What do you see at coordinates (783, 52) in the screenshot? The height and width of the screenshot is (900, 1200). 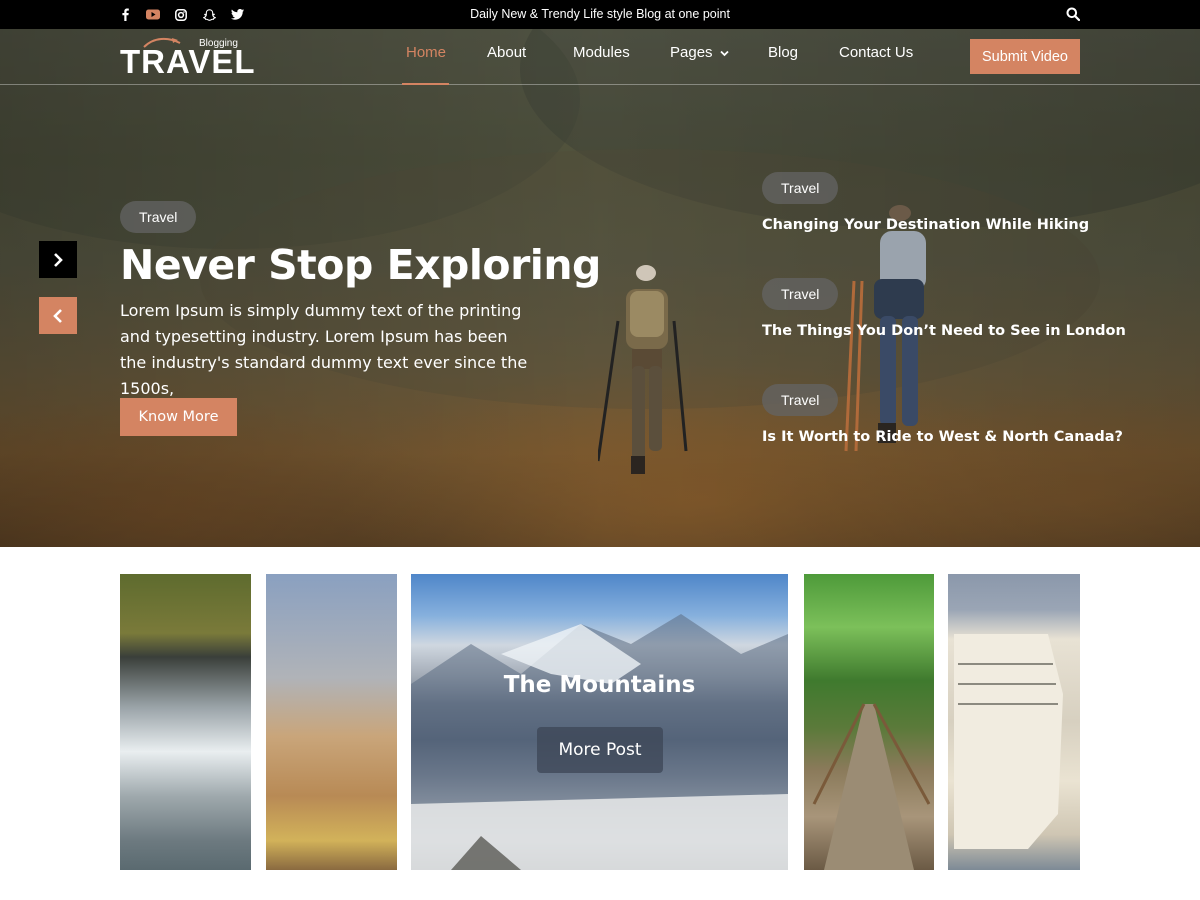 I see `nav-blog: Blog` at bounding box center [783, 52].